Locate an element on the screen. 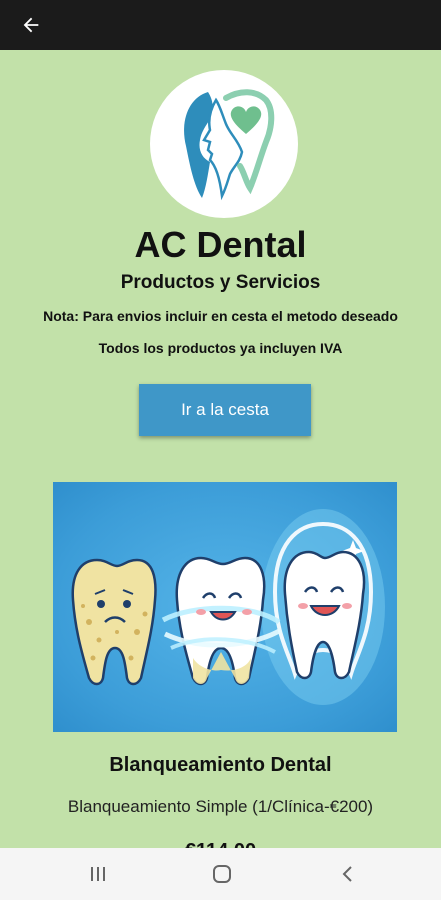 The width and height of the screenshot is (441, 900). recents-button is located at coordinates (98, 874).